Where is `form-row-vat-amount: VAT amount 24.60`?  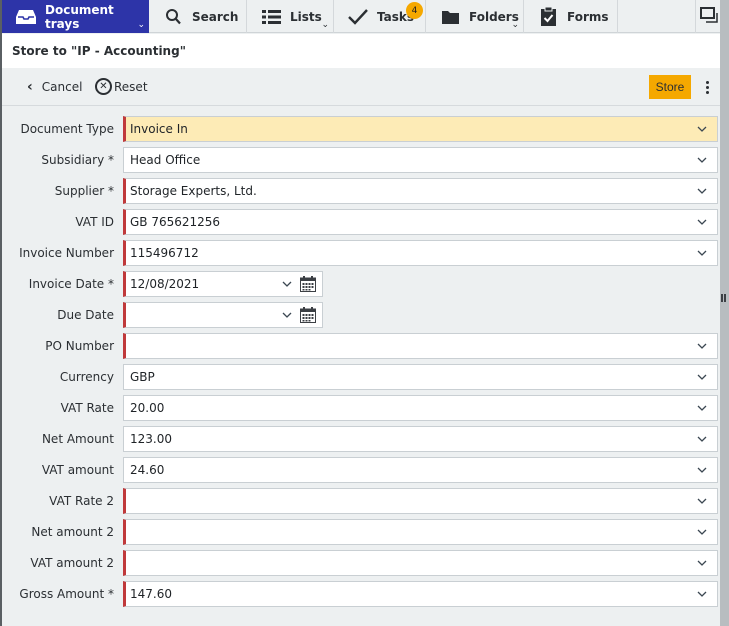 form-row-vat-amount: VAT amount 24.60 is located at coordinates (361, 470).